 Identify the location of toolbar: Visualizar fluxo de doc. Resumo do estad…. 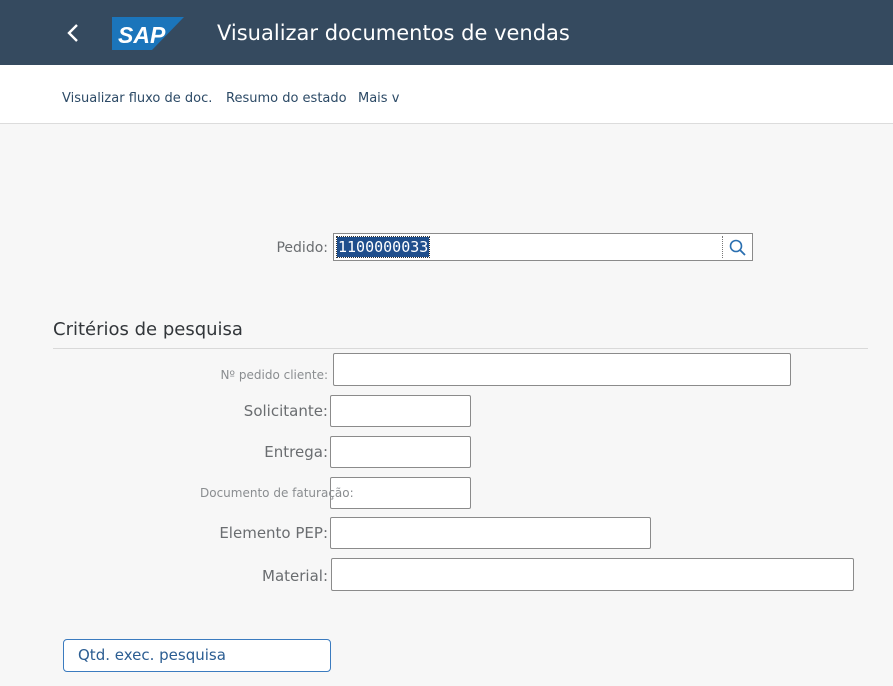
(446, 94).